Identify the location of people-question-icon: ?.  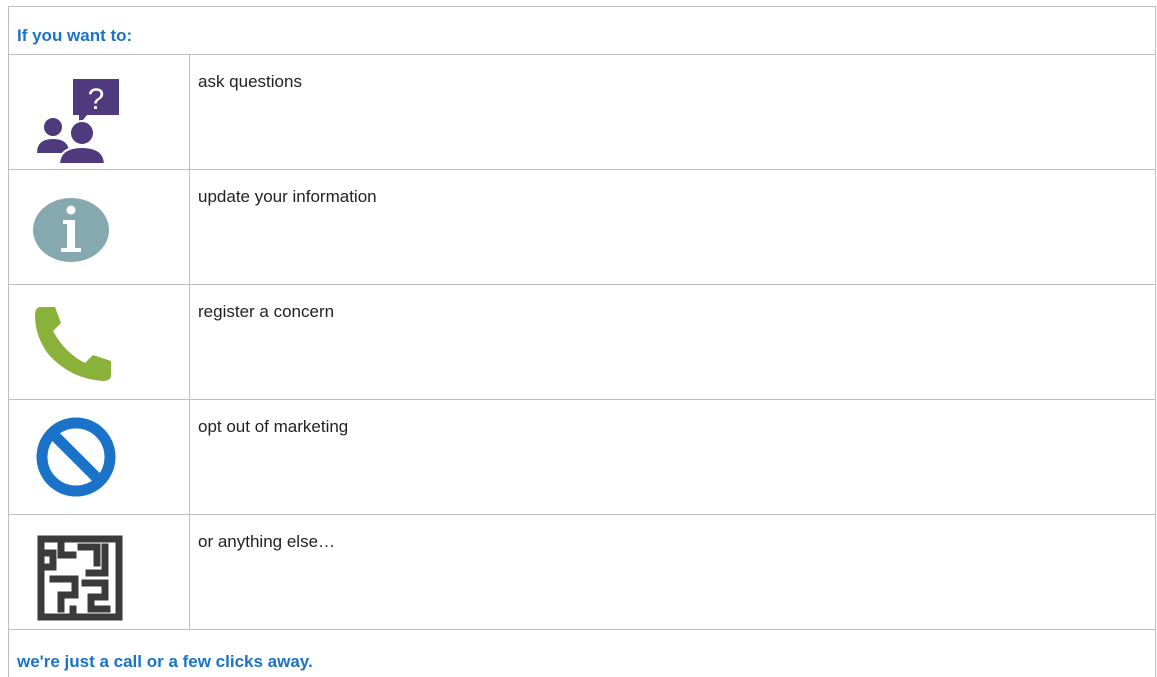
(78, 121).